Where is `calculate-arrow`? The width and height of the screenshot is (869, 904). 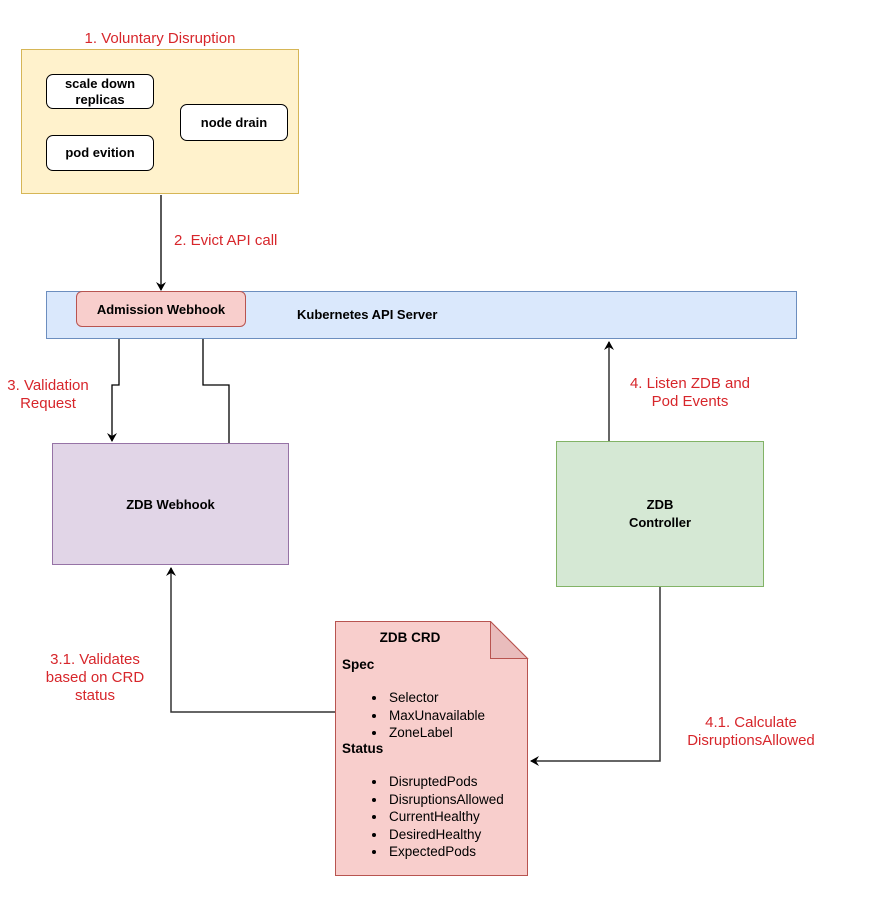 calculate-arrow is located at coordinates (595, 676).